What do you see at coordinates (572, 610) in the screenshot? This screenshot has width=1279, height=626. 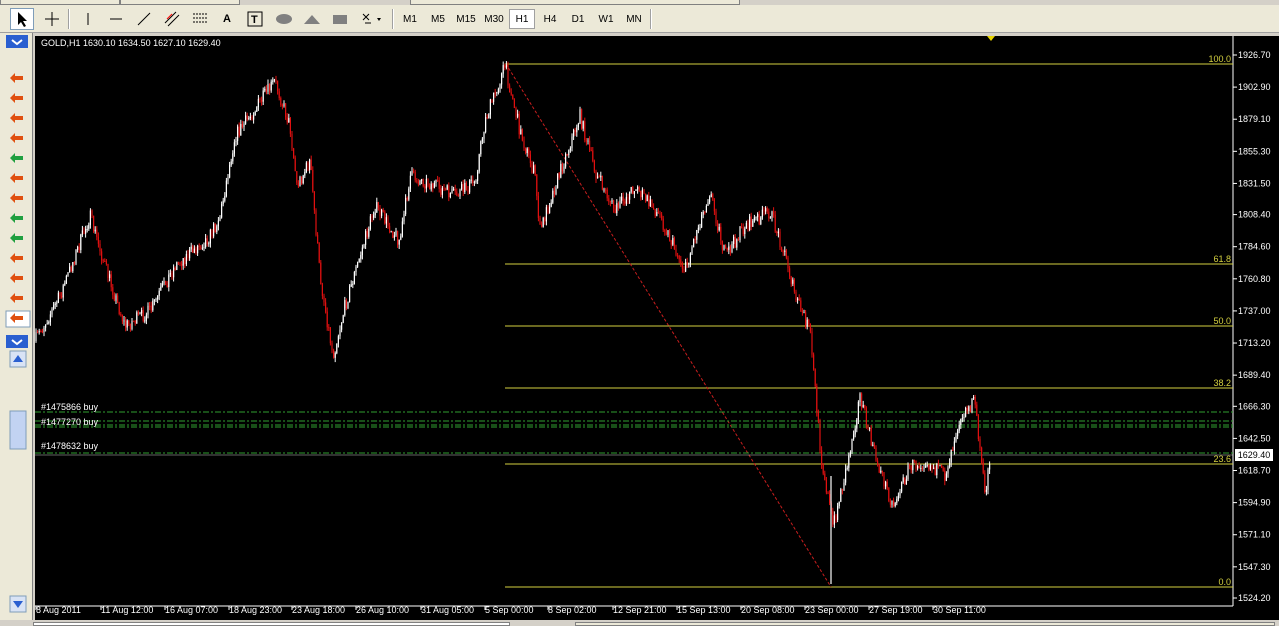 I see `time-label: 8 Sep 02:00` at bounding box center [572, 610].